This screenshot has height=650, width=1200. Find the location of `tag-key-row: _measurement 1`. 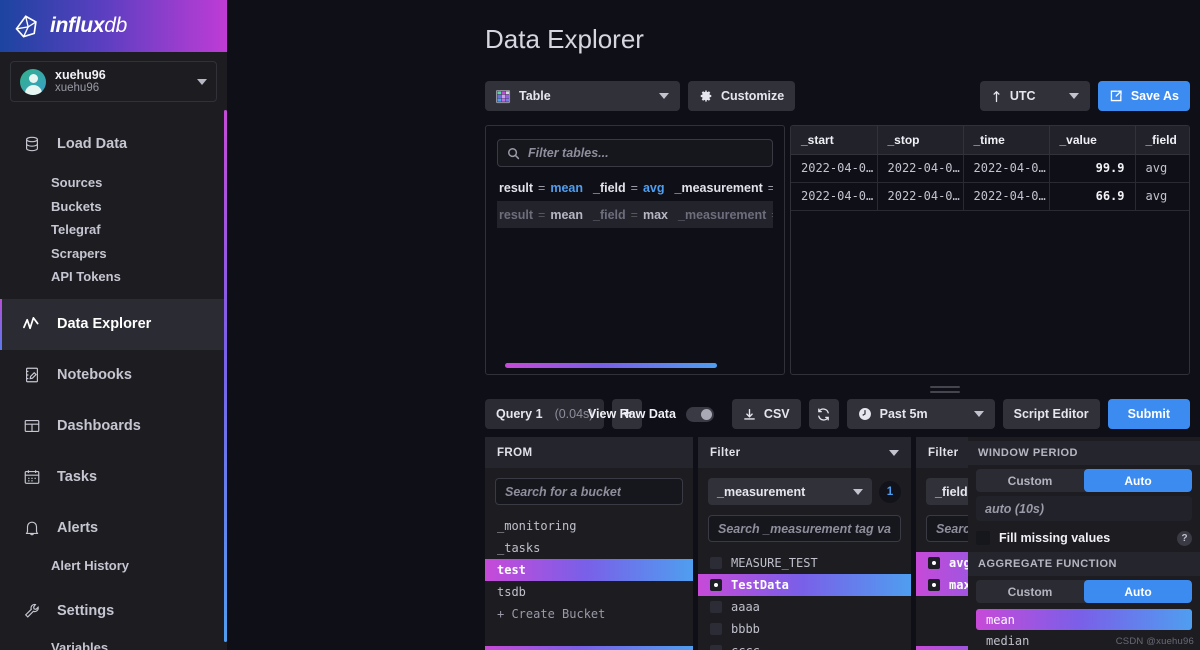

tag-key-row: _measurement 1 is located at coordinates (804, 491).